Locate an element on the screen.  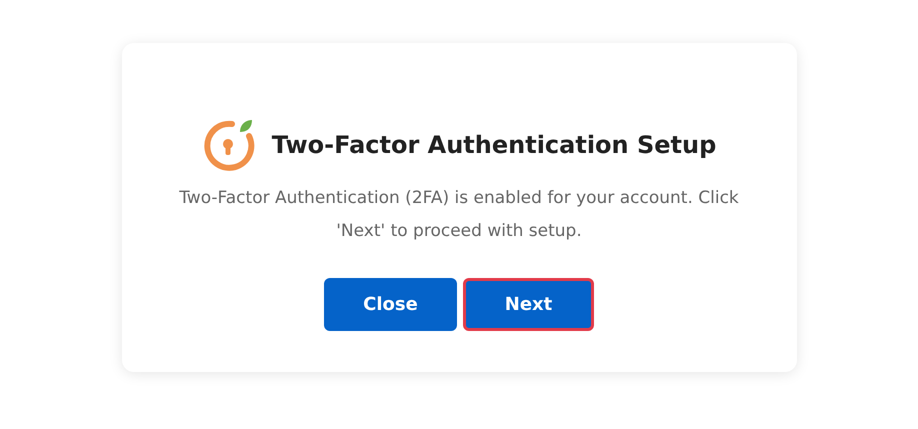
dialog-message: Two-Factor Authentication (2FA) is enabled for your account. Click 'Next' to proceed with setup. is located at coordinates (459, 215).